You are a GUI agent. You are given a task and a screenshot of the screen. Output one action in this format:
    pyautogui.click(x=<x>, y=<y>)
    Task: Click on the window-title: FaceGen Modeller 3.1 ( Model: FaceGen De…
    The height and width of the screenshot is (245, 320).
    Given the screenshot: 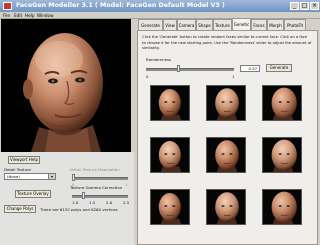 What is the action you would take?
    pyautogui.click(x=120, y=5)
    